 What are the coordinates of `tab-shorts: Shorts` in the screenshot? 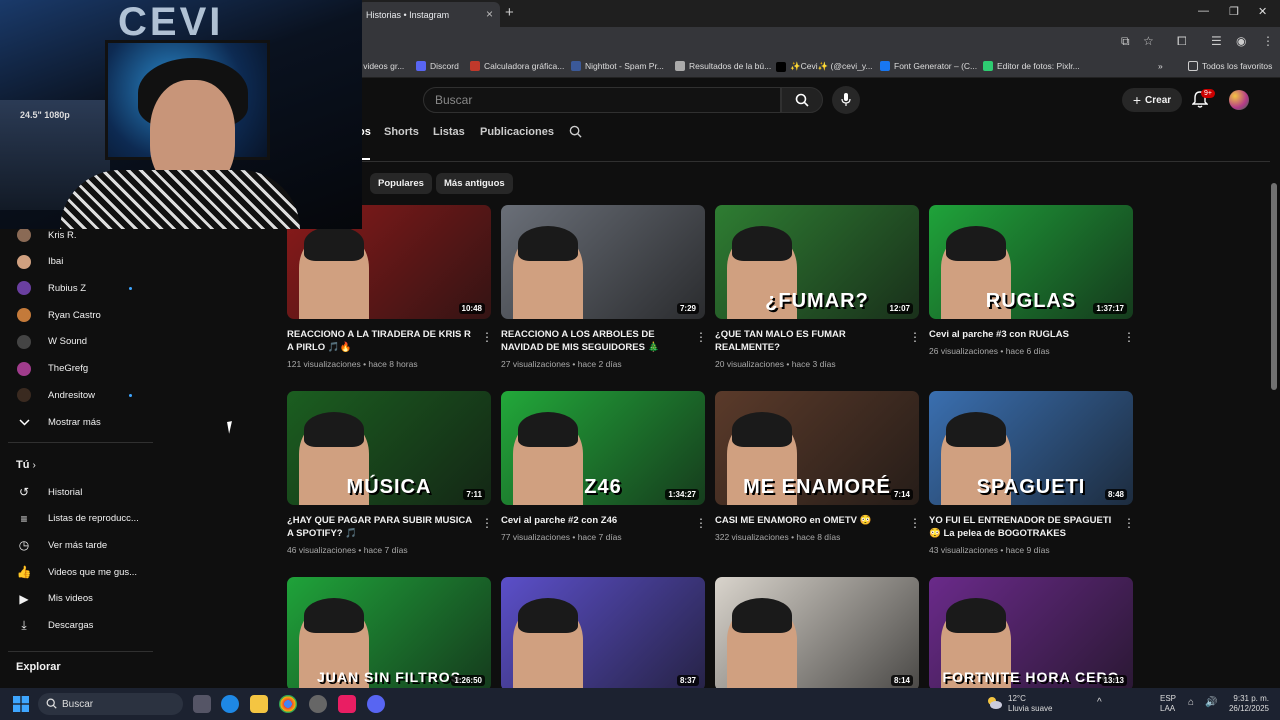 It's located at (401, 132).